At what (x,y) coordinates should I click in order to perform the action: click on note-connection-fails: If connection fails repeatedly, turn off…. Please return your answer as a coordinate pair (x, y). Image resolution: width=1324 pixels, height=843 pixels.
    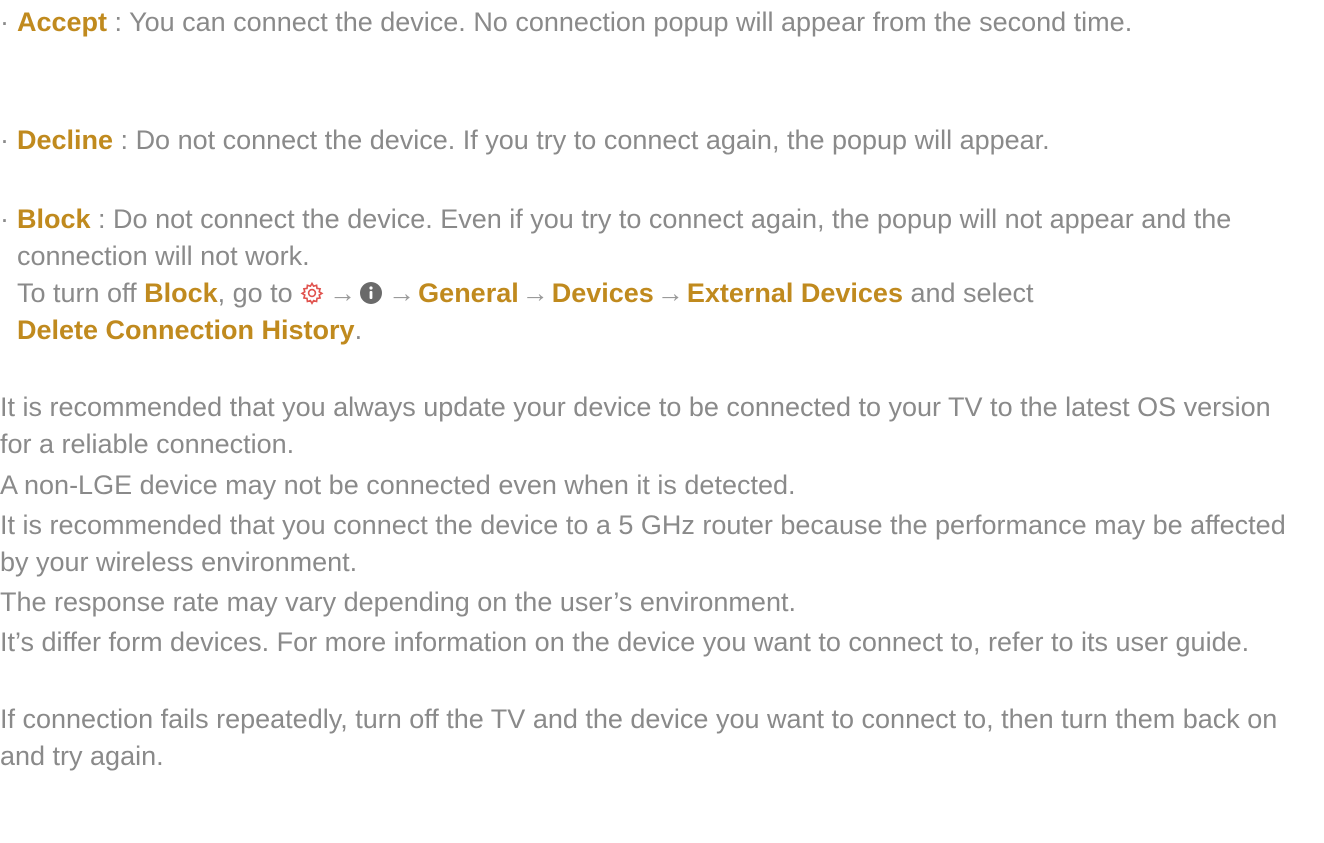
    Looking at the image, I should click on (639, 737).